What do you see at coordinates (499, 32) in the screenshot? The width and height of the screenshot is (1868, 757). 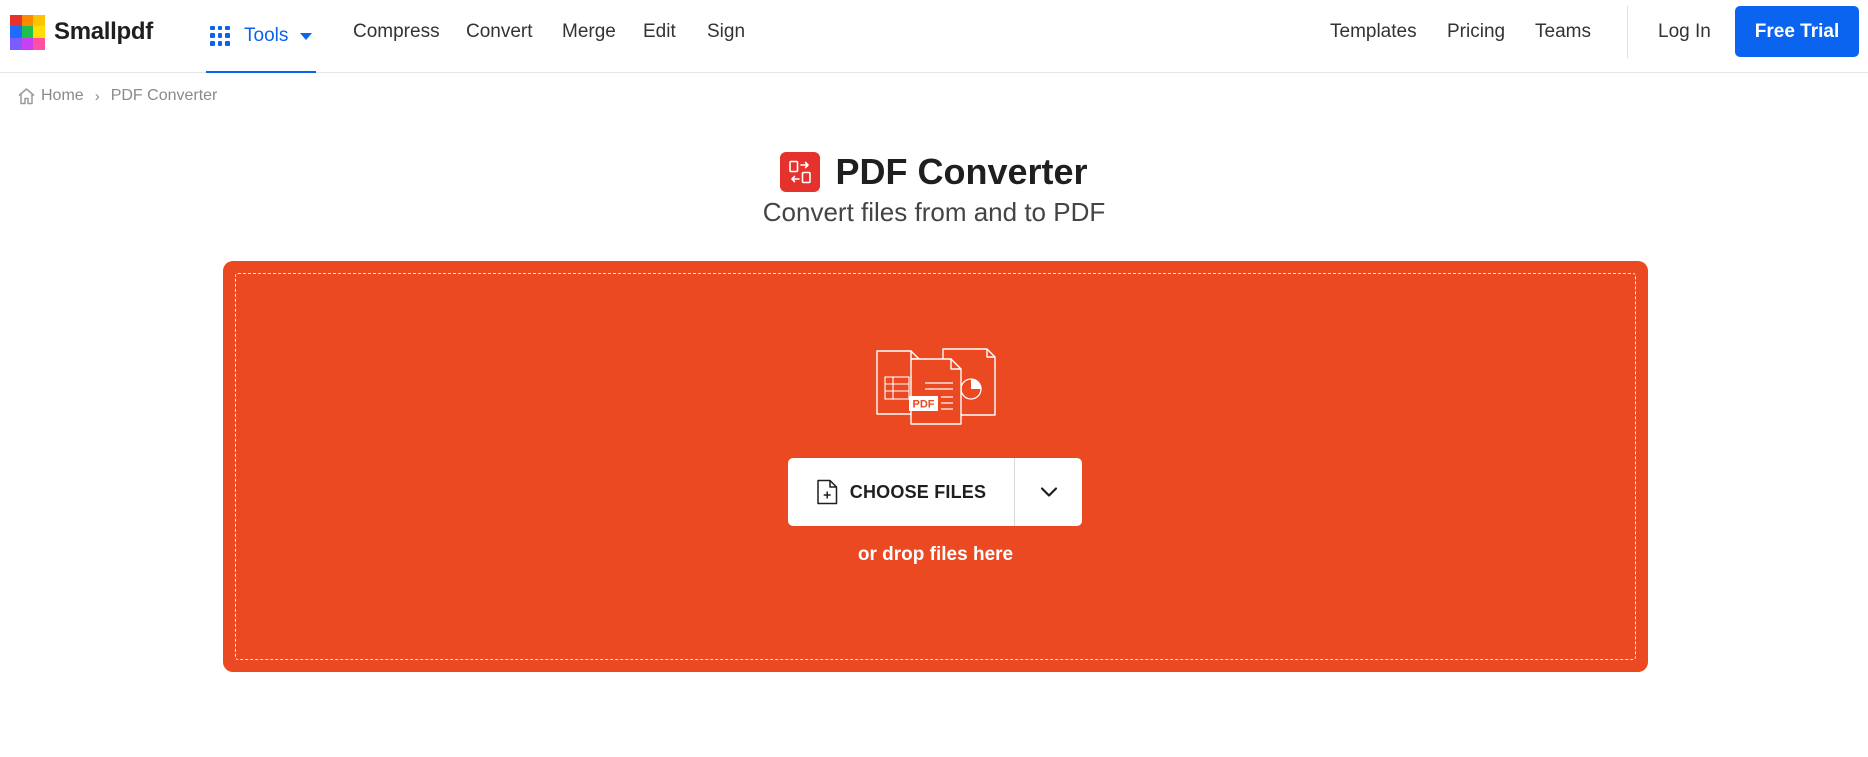 I see `nav-convert: Convert` at bounding box center [499, 32].